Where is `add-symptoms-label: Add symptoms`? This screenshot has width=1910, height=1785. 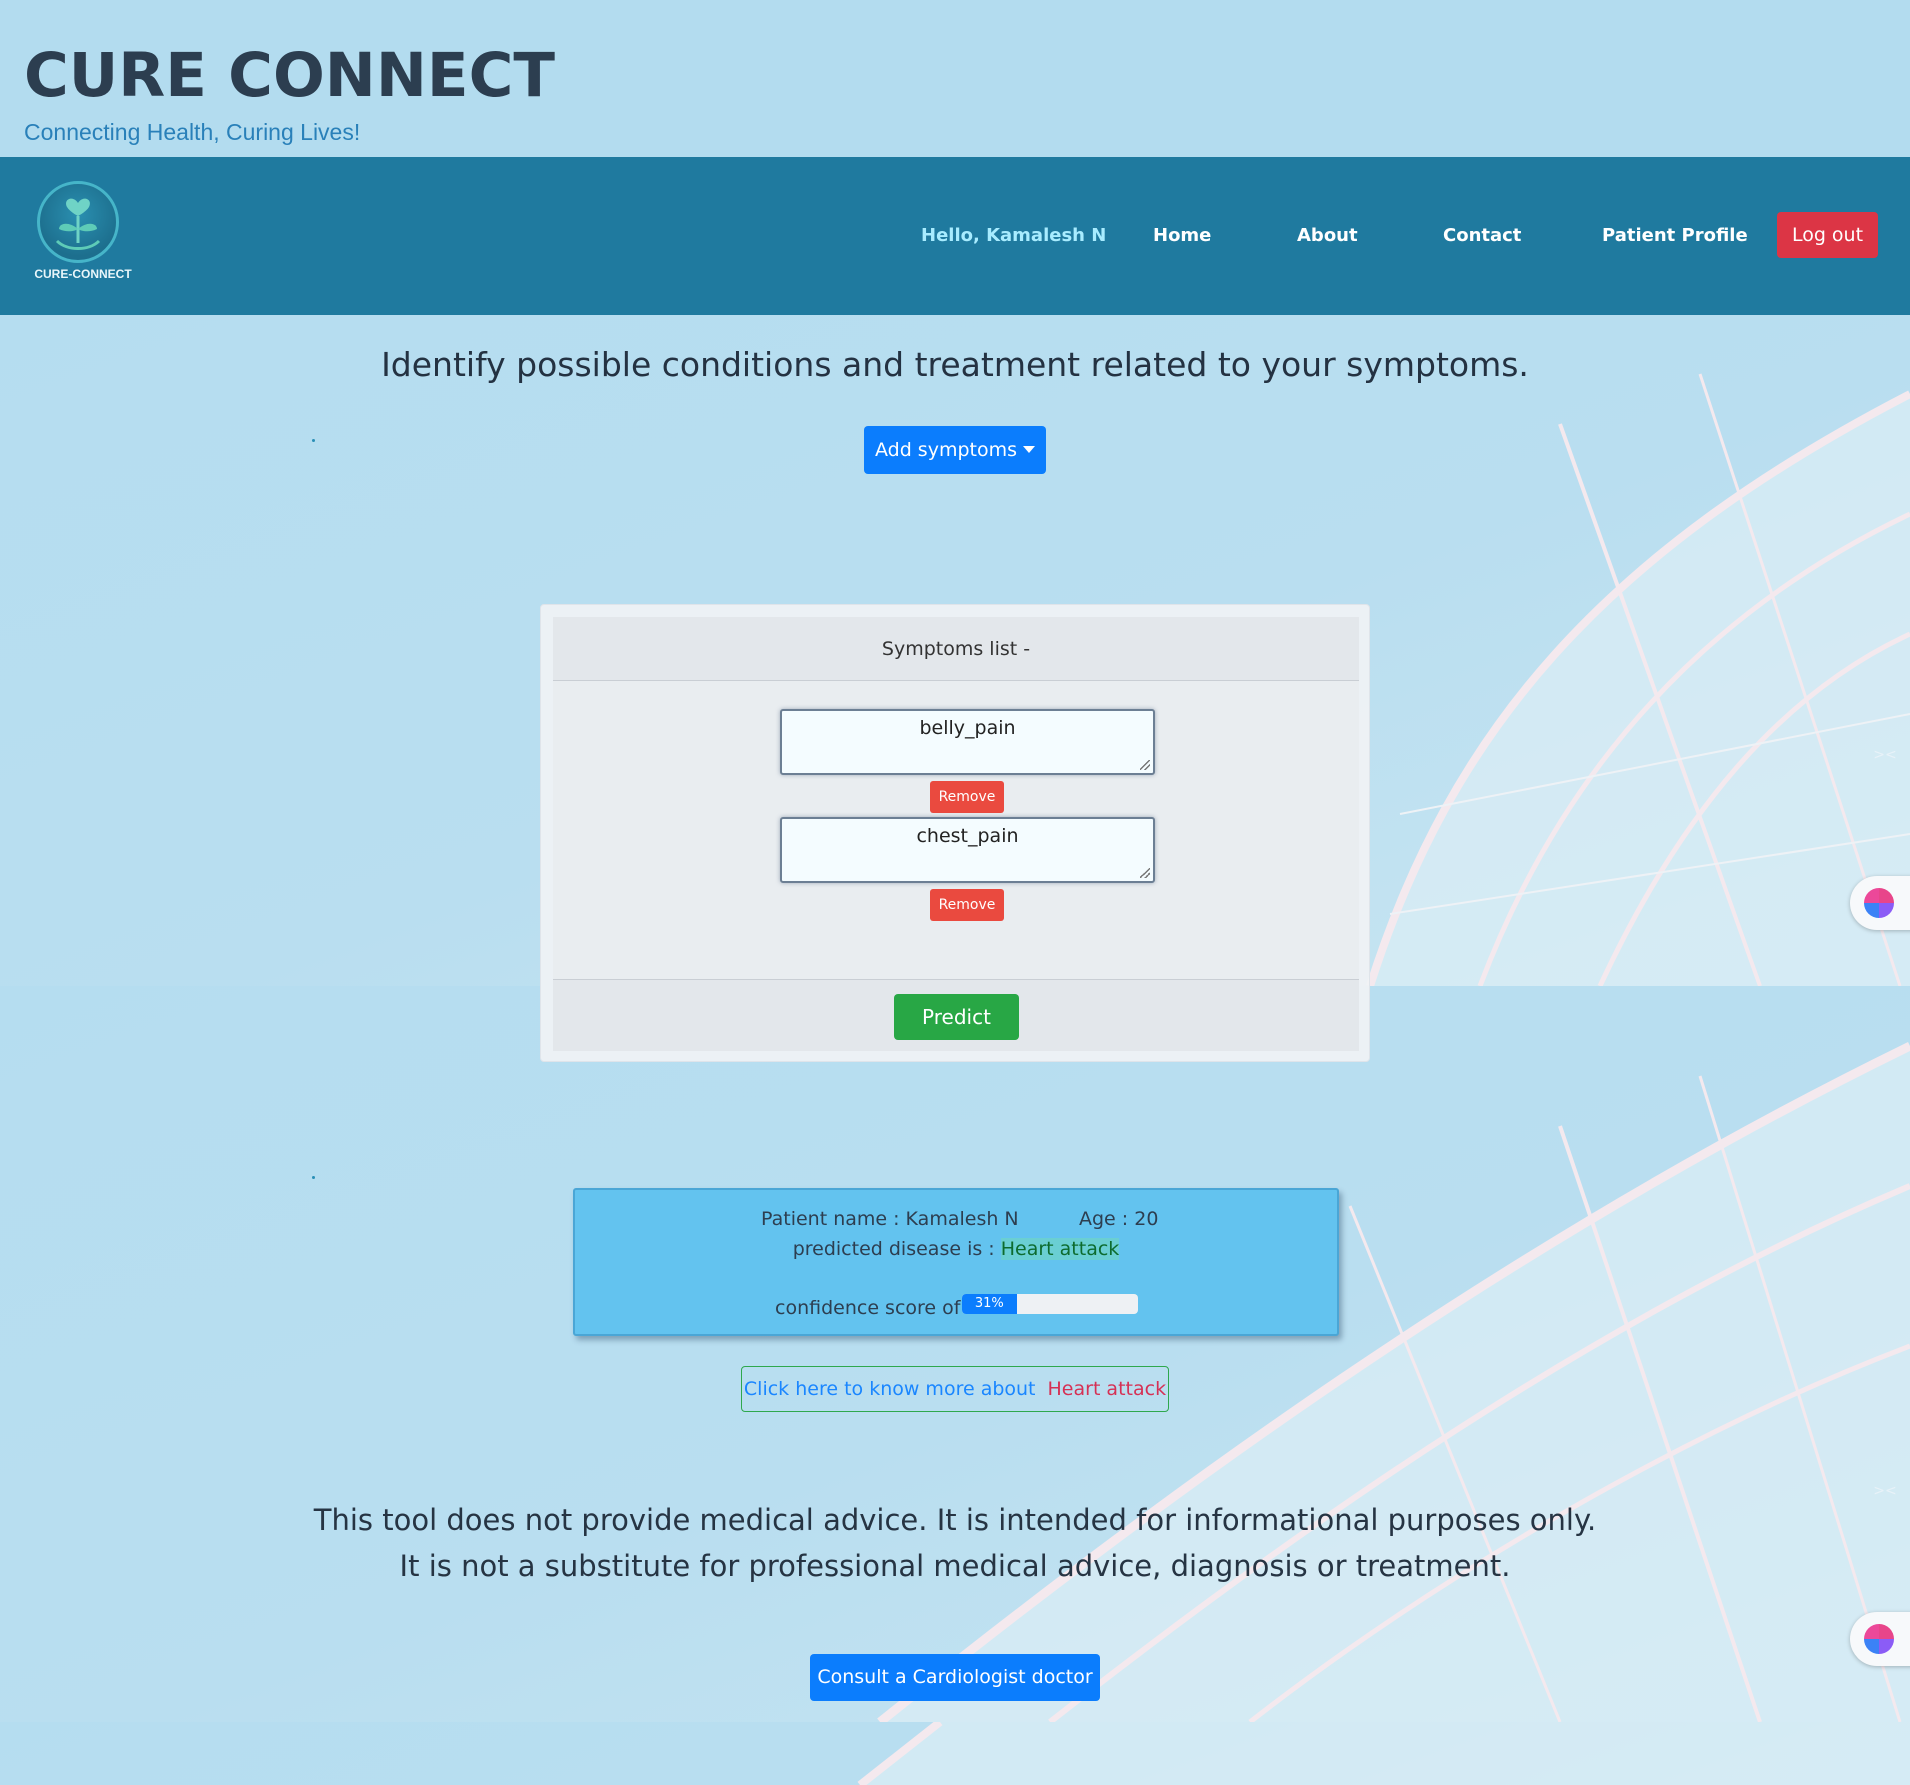 add-symptoms-label: Add symptoms is located at coordinates (946, 450).